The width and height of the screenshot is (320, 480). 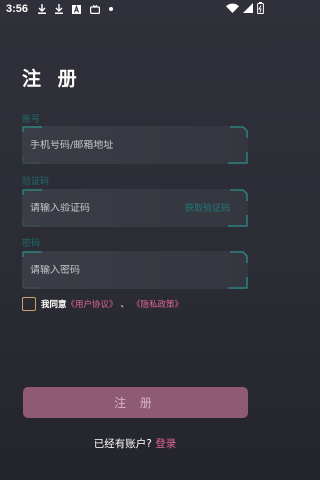 What do you see at coordinates (124, 444) in the screenshot?
I see `login-prompt: 已经有账户?` at bounding box center [124, 444].